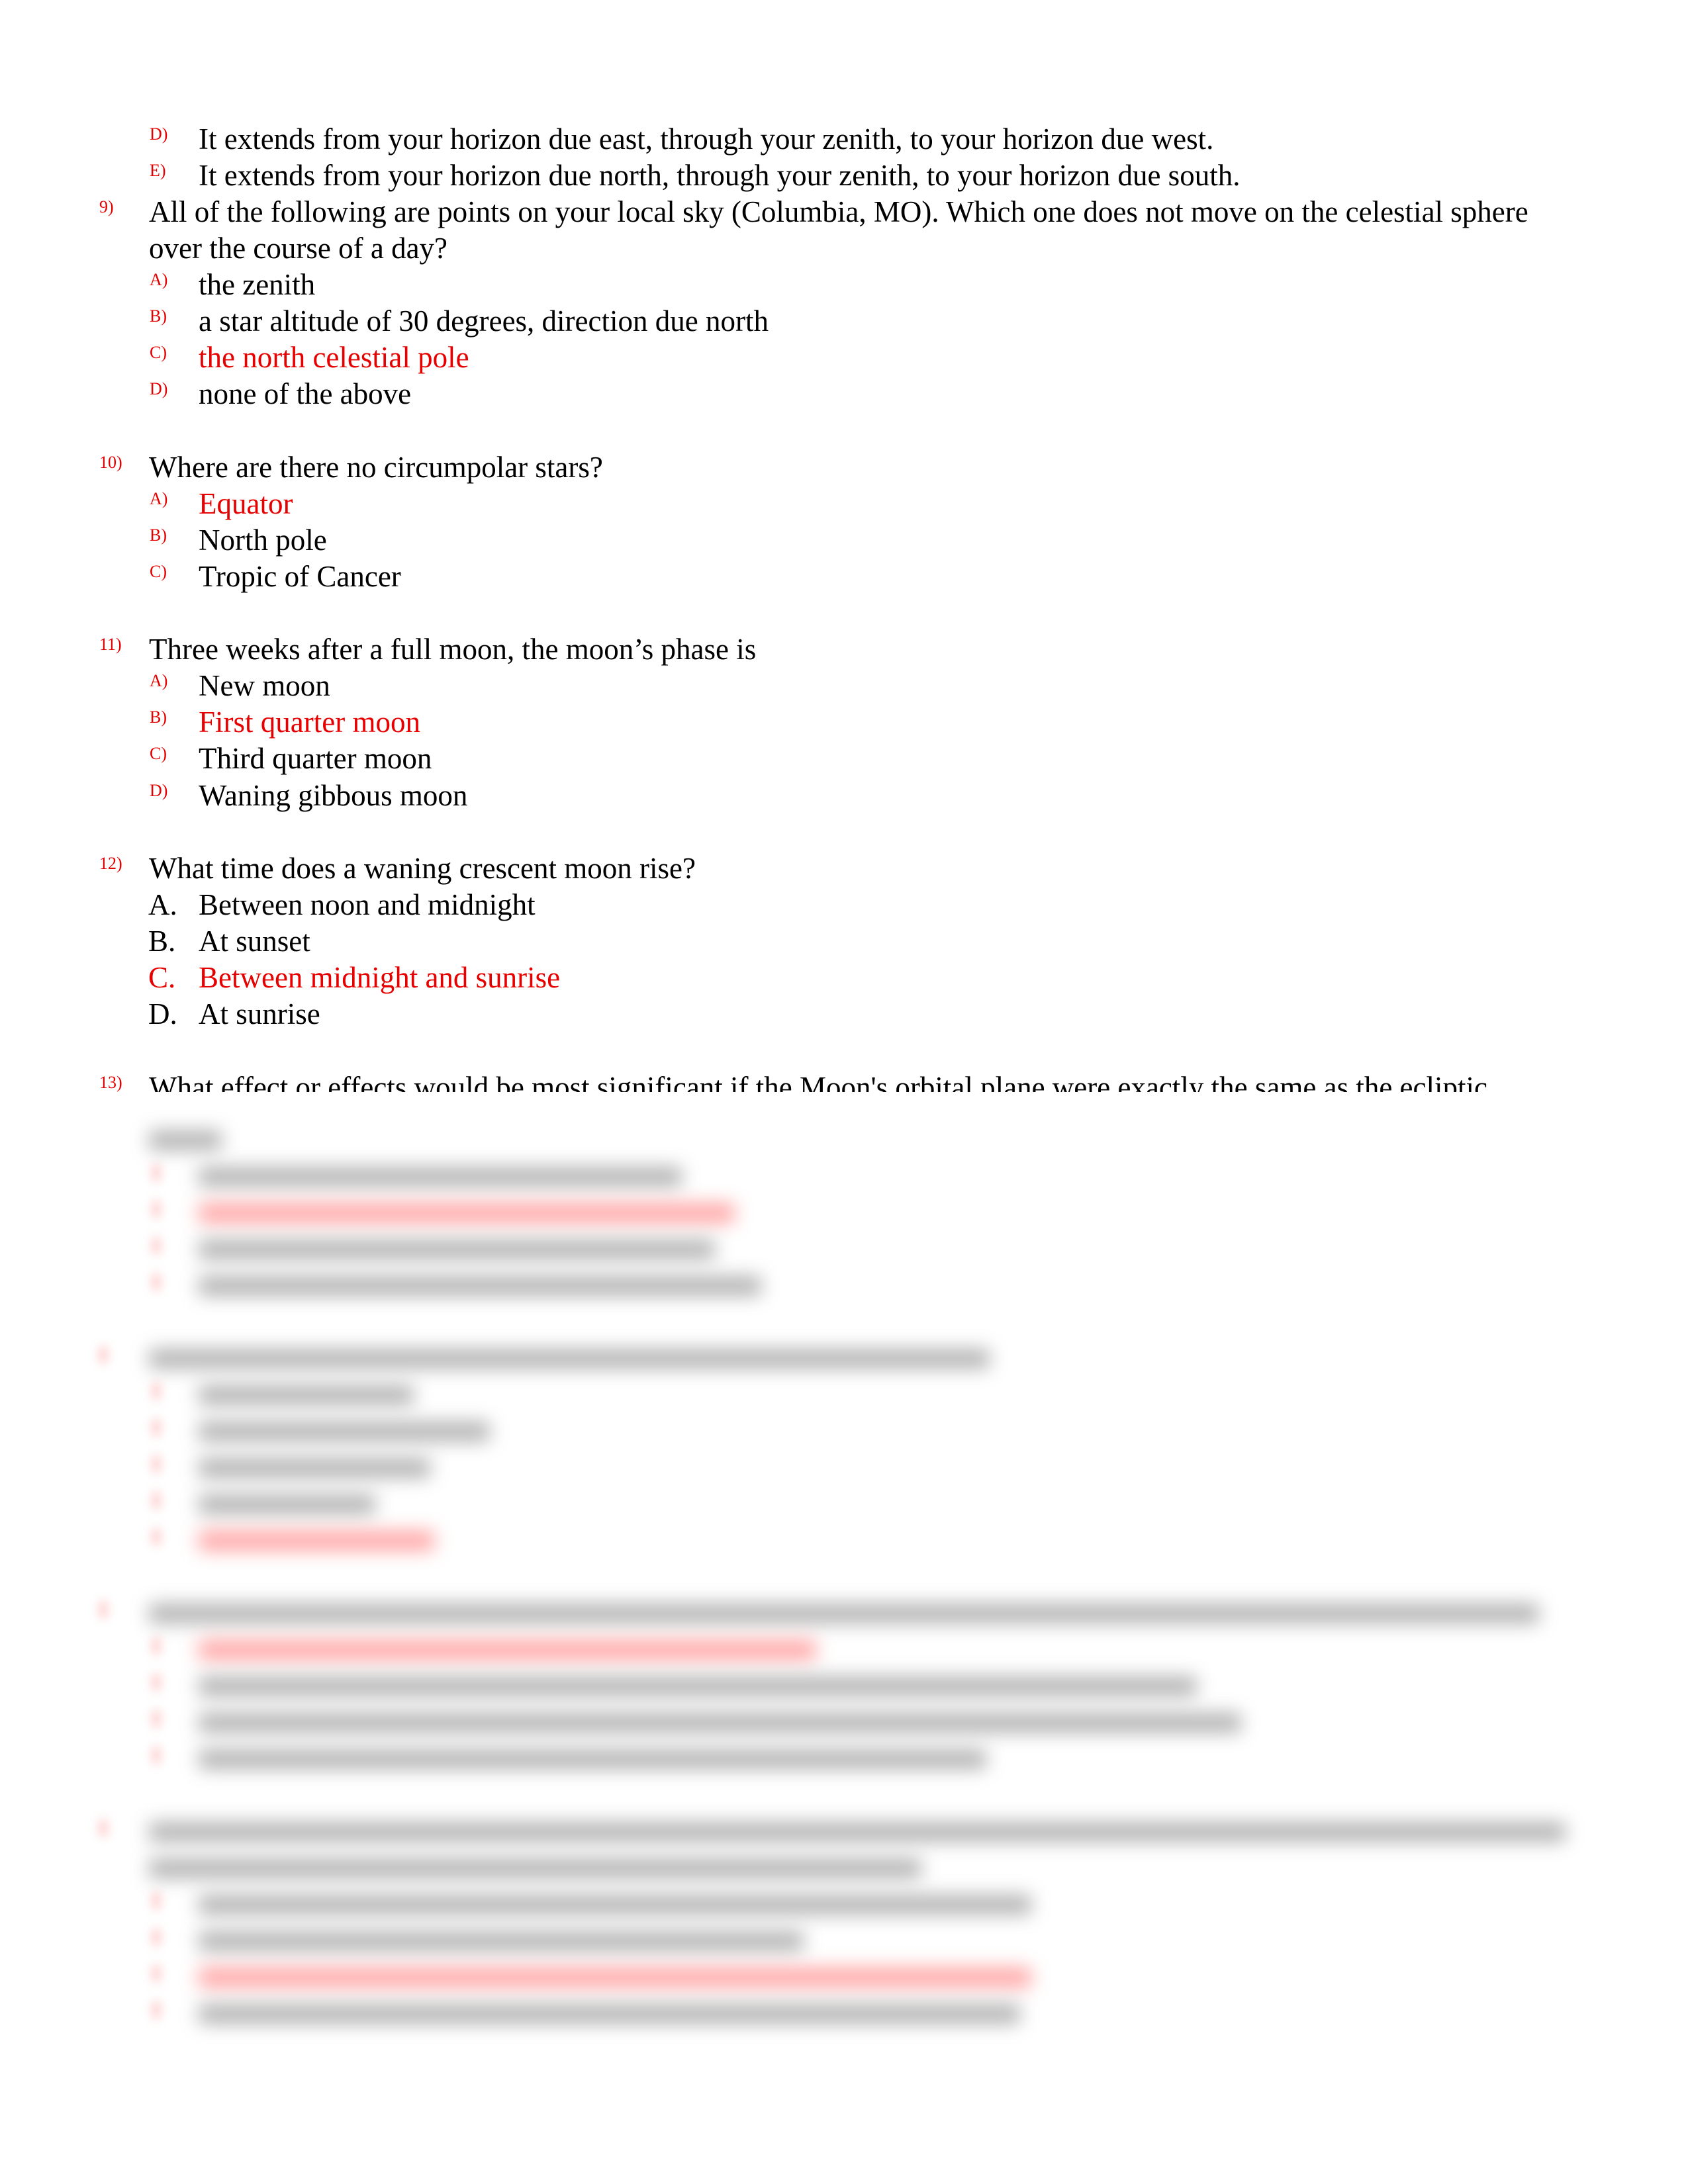 The image size is (1688, 2184). Describe the element at coordinates (162, 941) in the screenshot. I see `option-label: B.` at that location.